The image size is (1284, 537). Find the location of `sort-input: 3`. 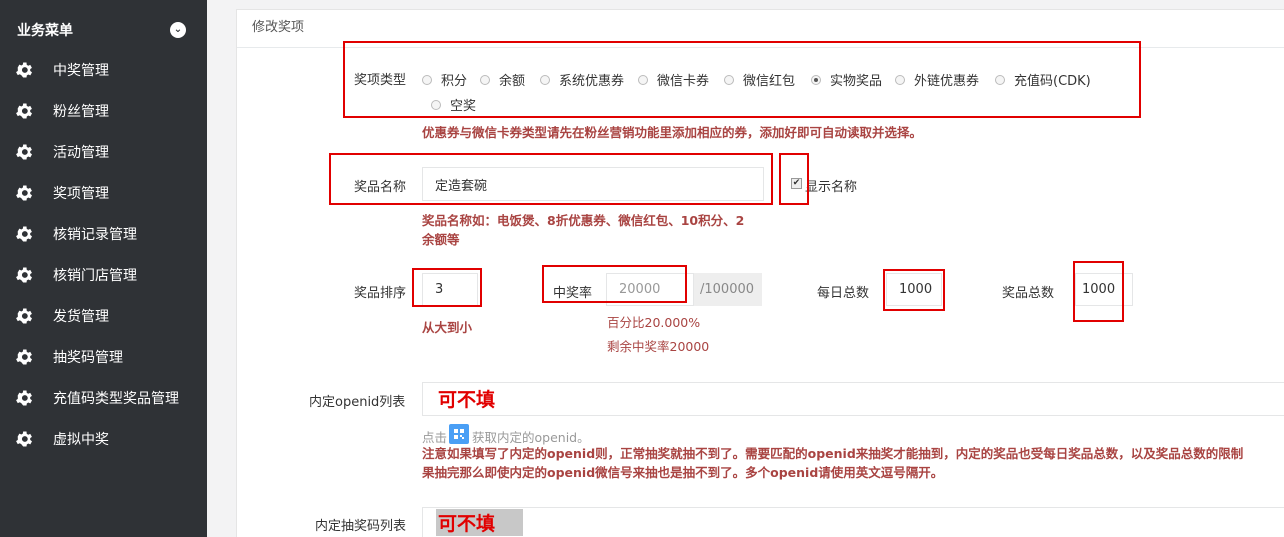

sort-input: 3 is located at coordinates (450, 289).